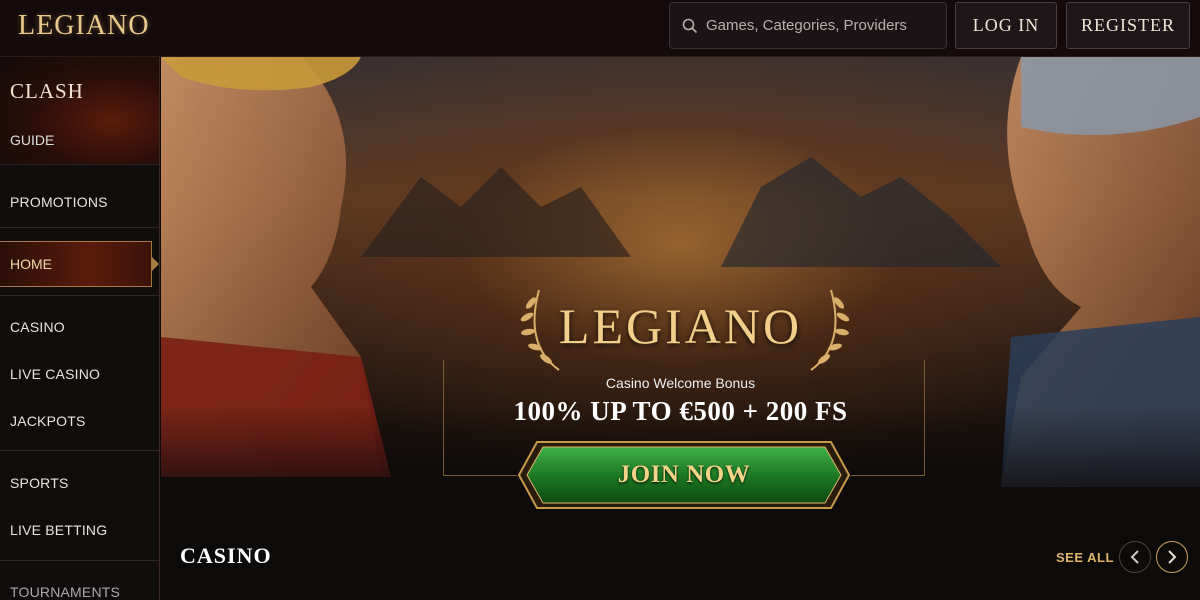  What do you see at coordinates (47, 91) in the screenshot?
I see `clash-title: CLASH` at bounding box center [47, 91].